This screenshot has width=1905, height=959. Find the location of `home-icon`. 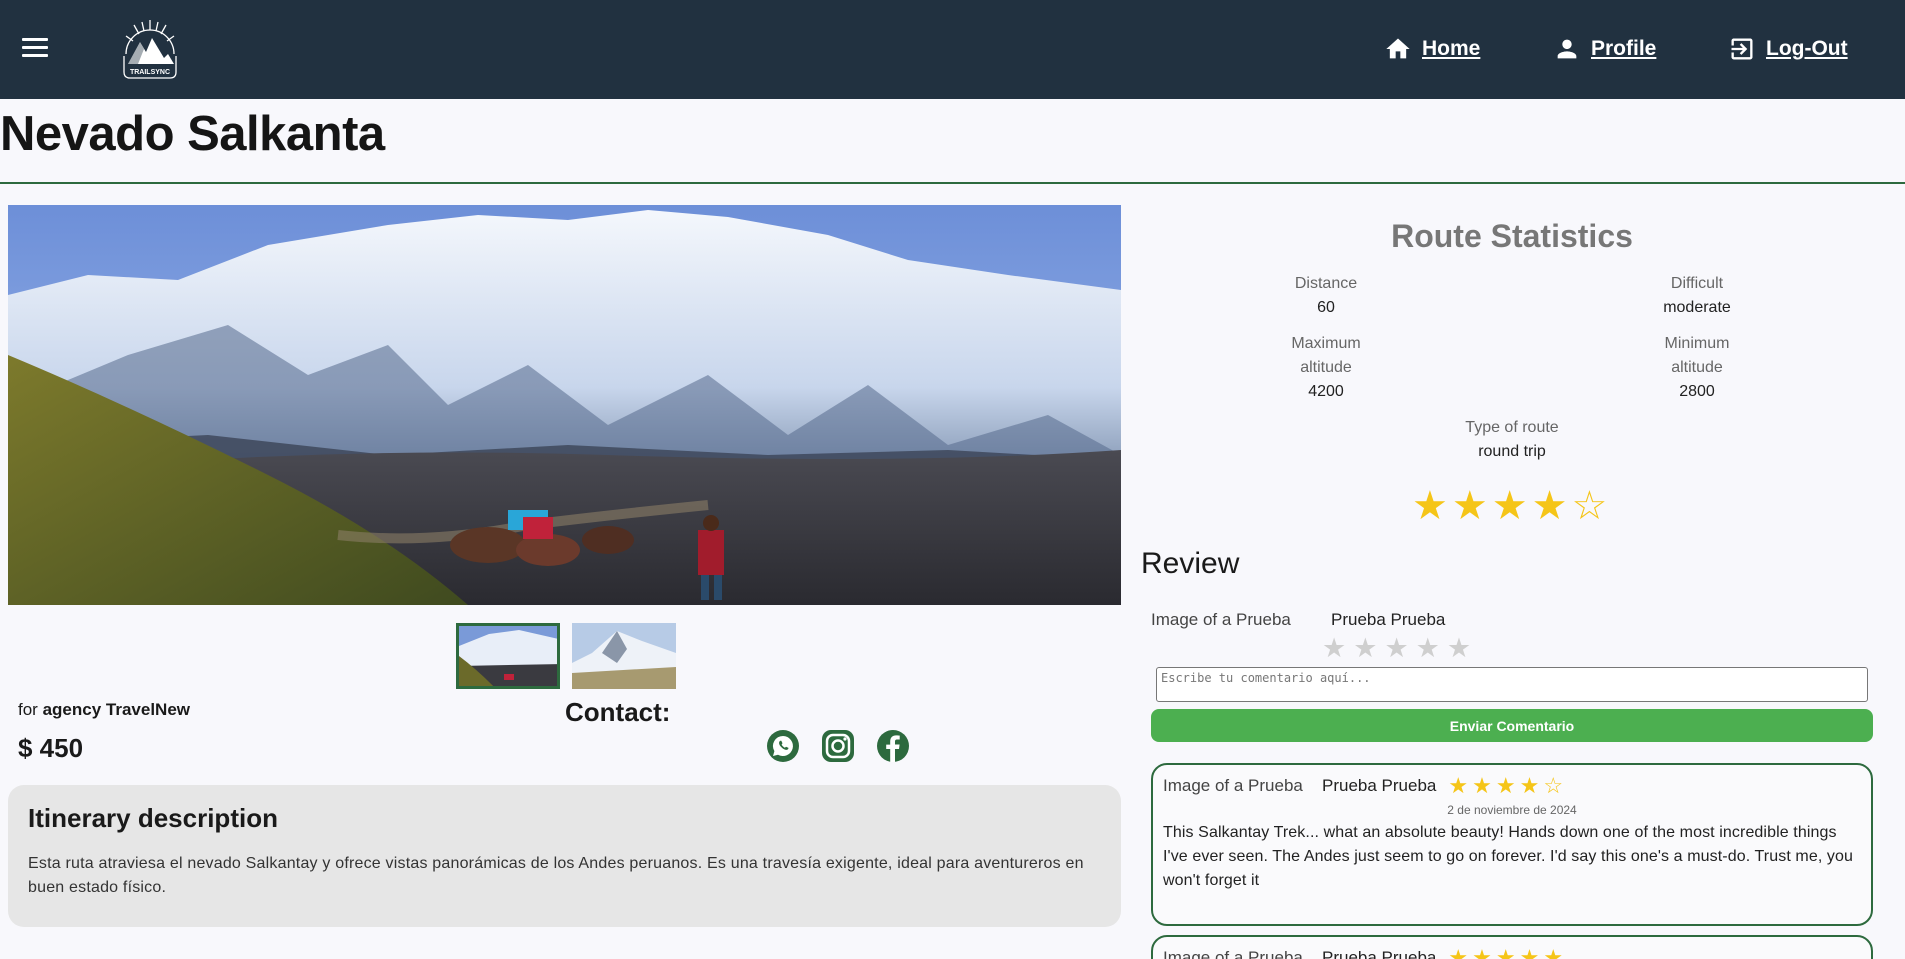

home-icon is located at coordinates (1398, 48).